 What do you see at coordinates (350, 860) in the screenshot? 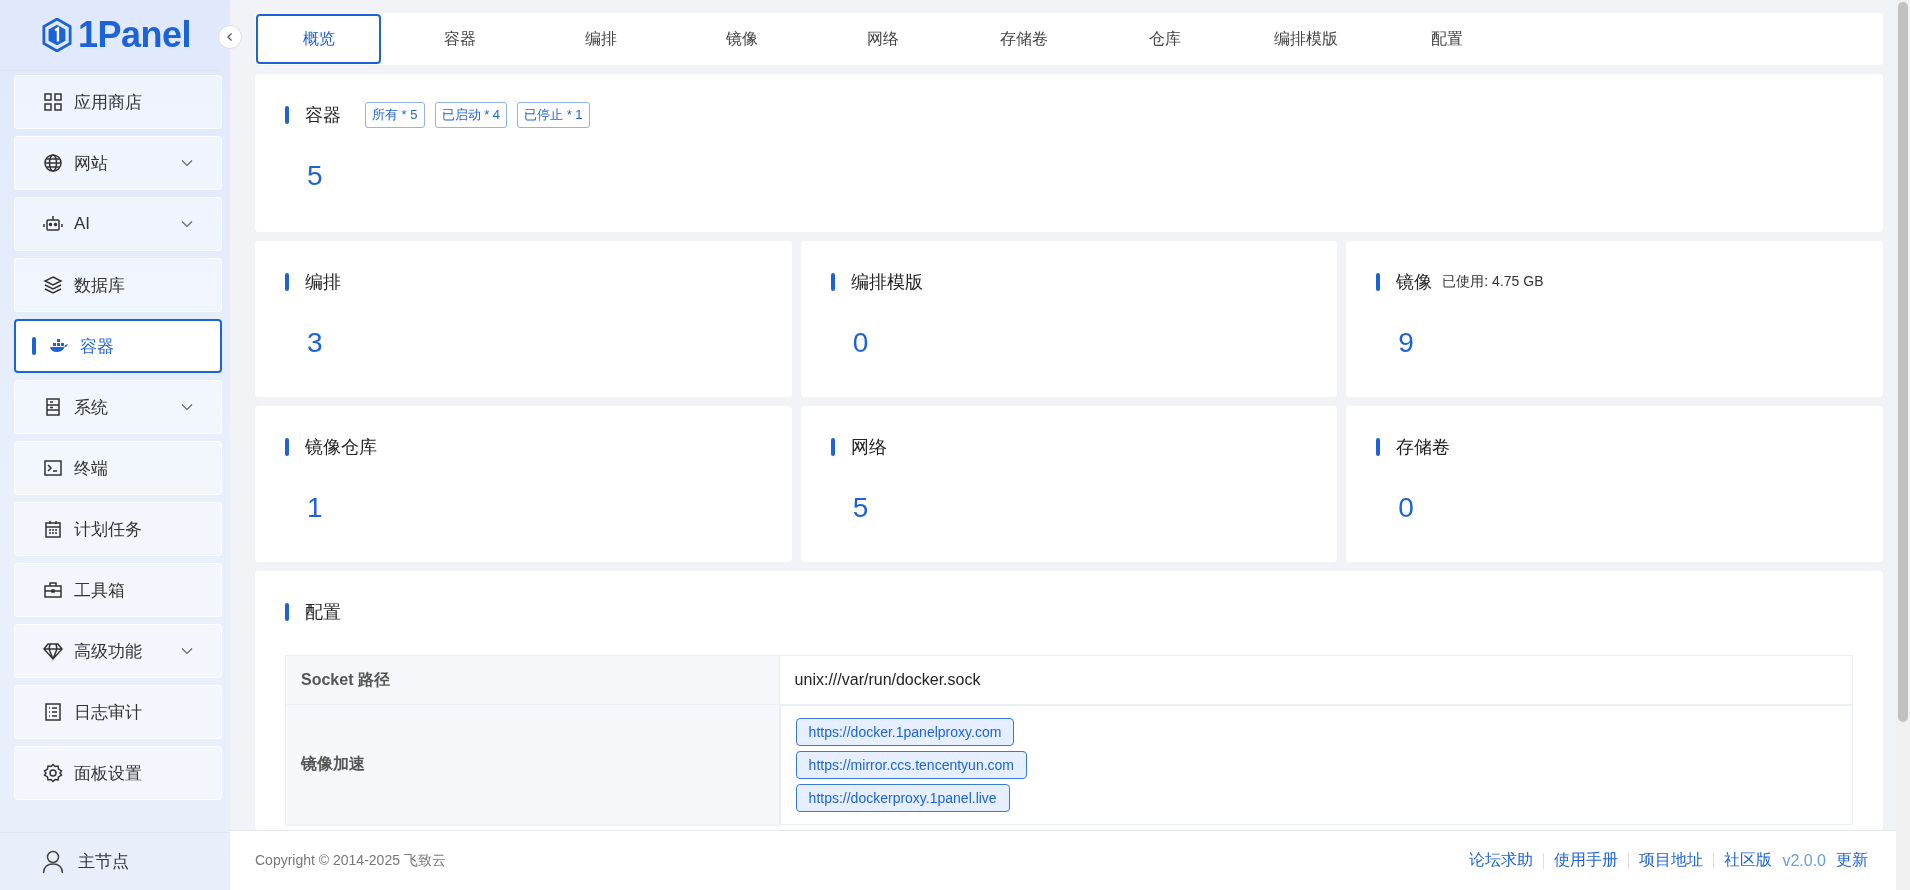
I see `copyright-text: Copyright © 2014-2025 飞致云` at bounding box center [350, 860].